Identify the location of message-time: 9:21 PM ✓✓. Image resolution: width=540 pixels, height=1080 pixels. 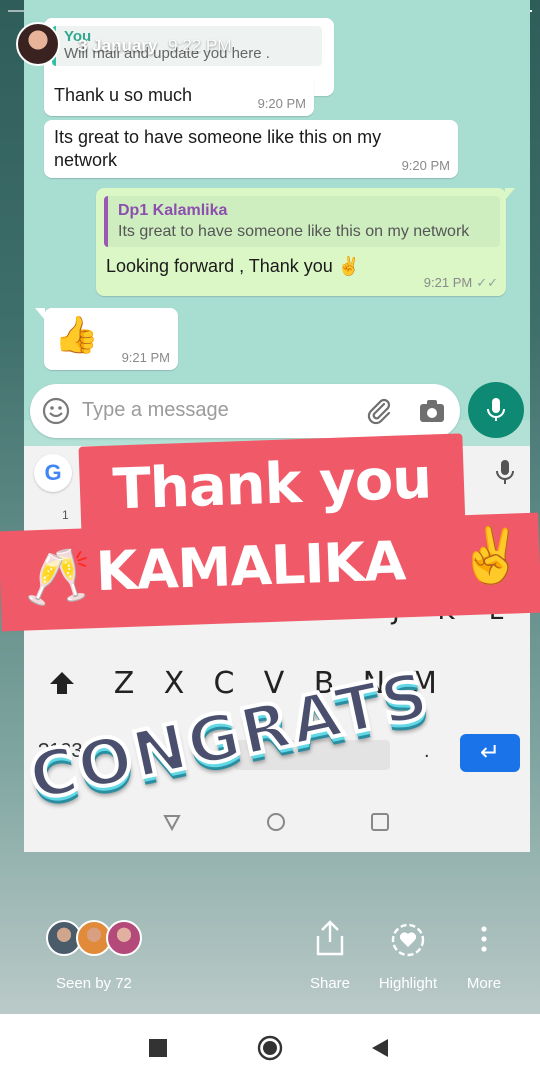
(461, 283).